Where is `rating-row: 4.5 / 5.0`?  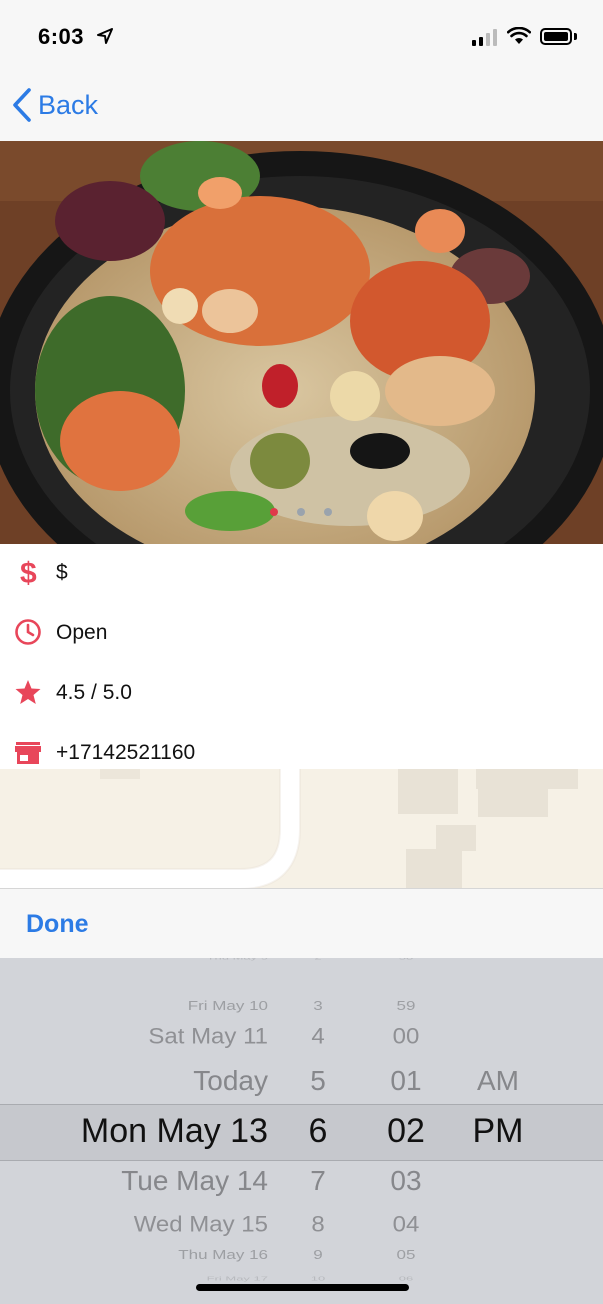
rating-row: 4.5 / 5.0 is located at coordinates (301, 694).